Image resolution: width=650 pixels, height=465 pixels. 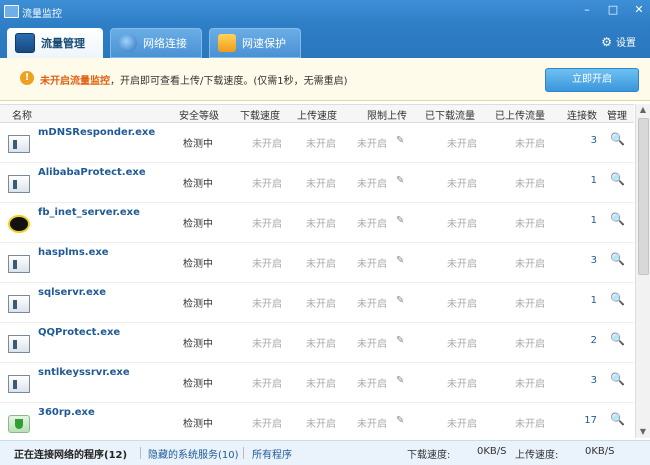 I want to click on scroll-up-icon: ▲, so click(x=643, y=110).